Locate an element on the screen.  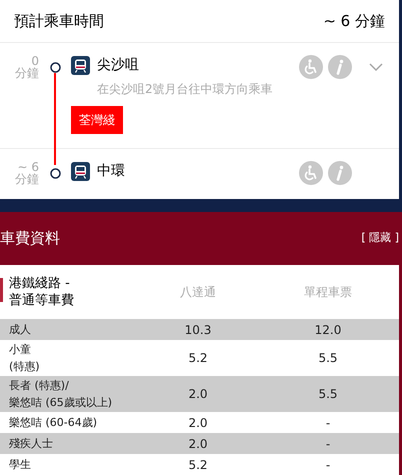
column-header: 八達通 is located at coordinates (198, 292).